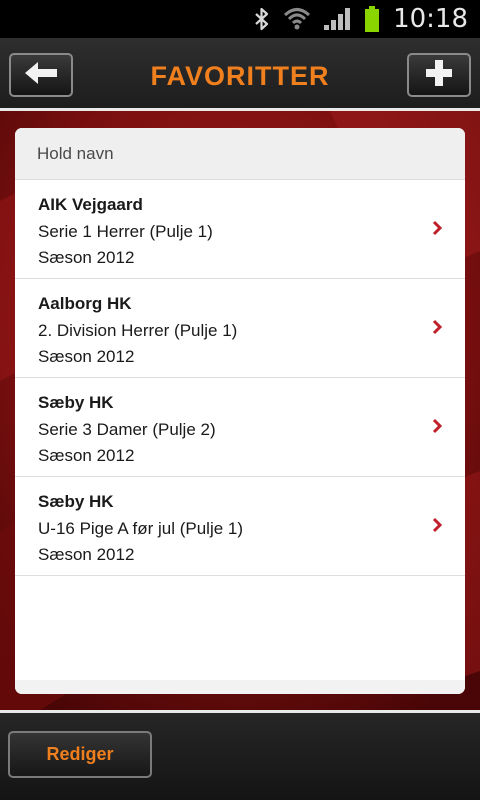 This screenshot has width=480, height=800. What do you see at coordinates (430, 19) in the screenshot?
I see `status-clock: 10:18` at bounding box center [430, 19].